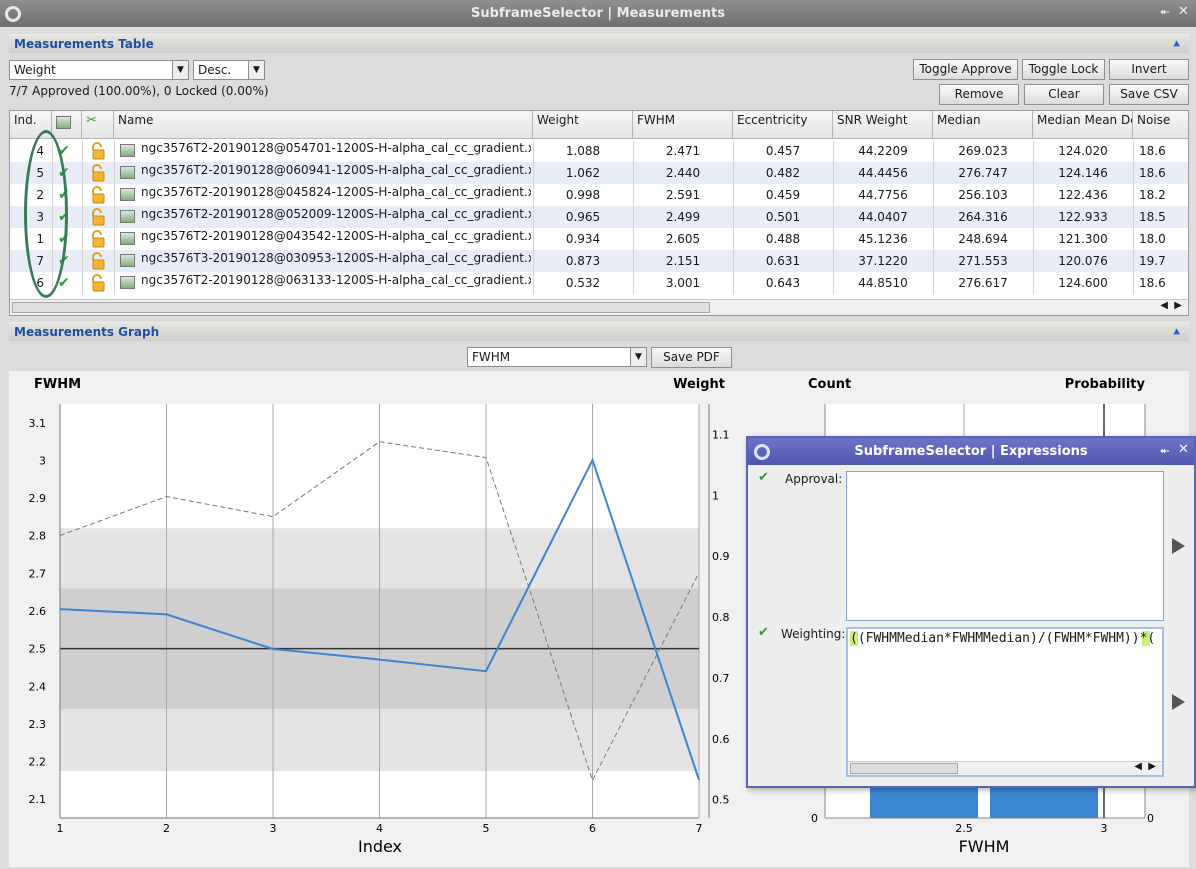 This screenshot has height=869, width=1196. Describe the element at coordinates (40, 261) in the screenshot. I see `cell-ind: 7` at that location.